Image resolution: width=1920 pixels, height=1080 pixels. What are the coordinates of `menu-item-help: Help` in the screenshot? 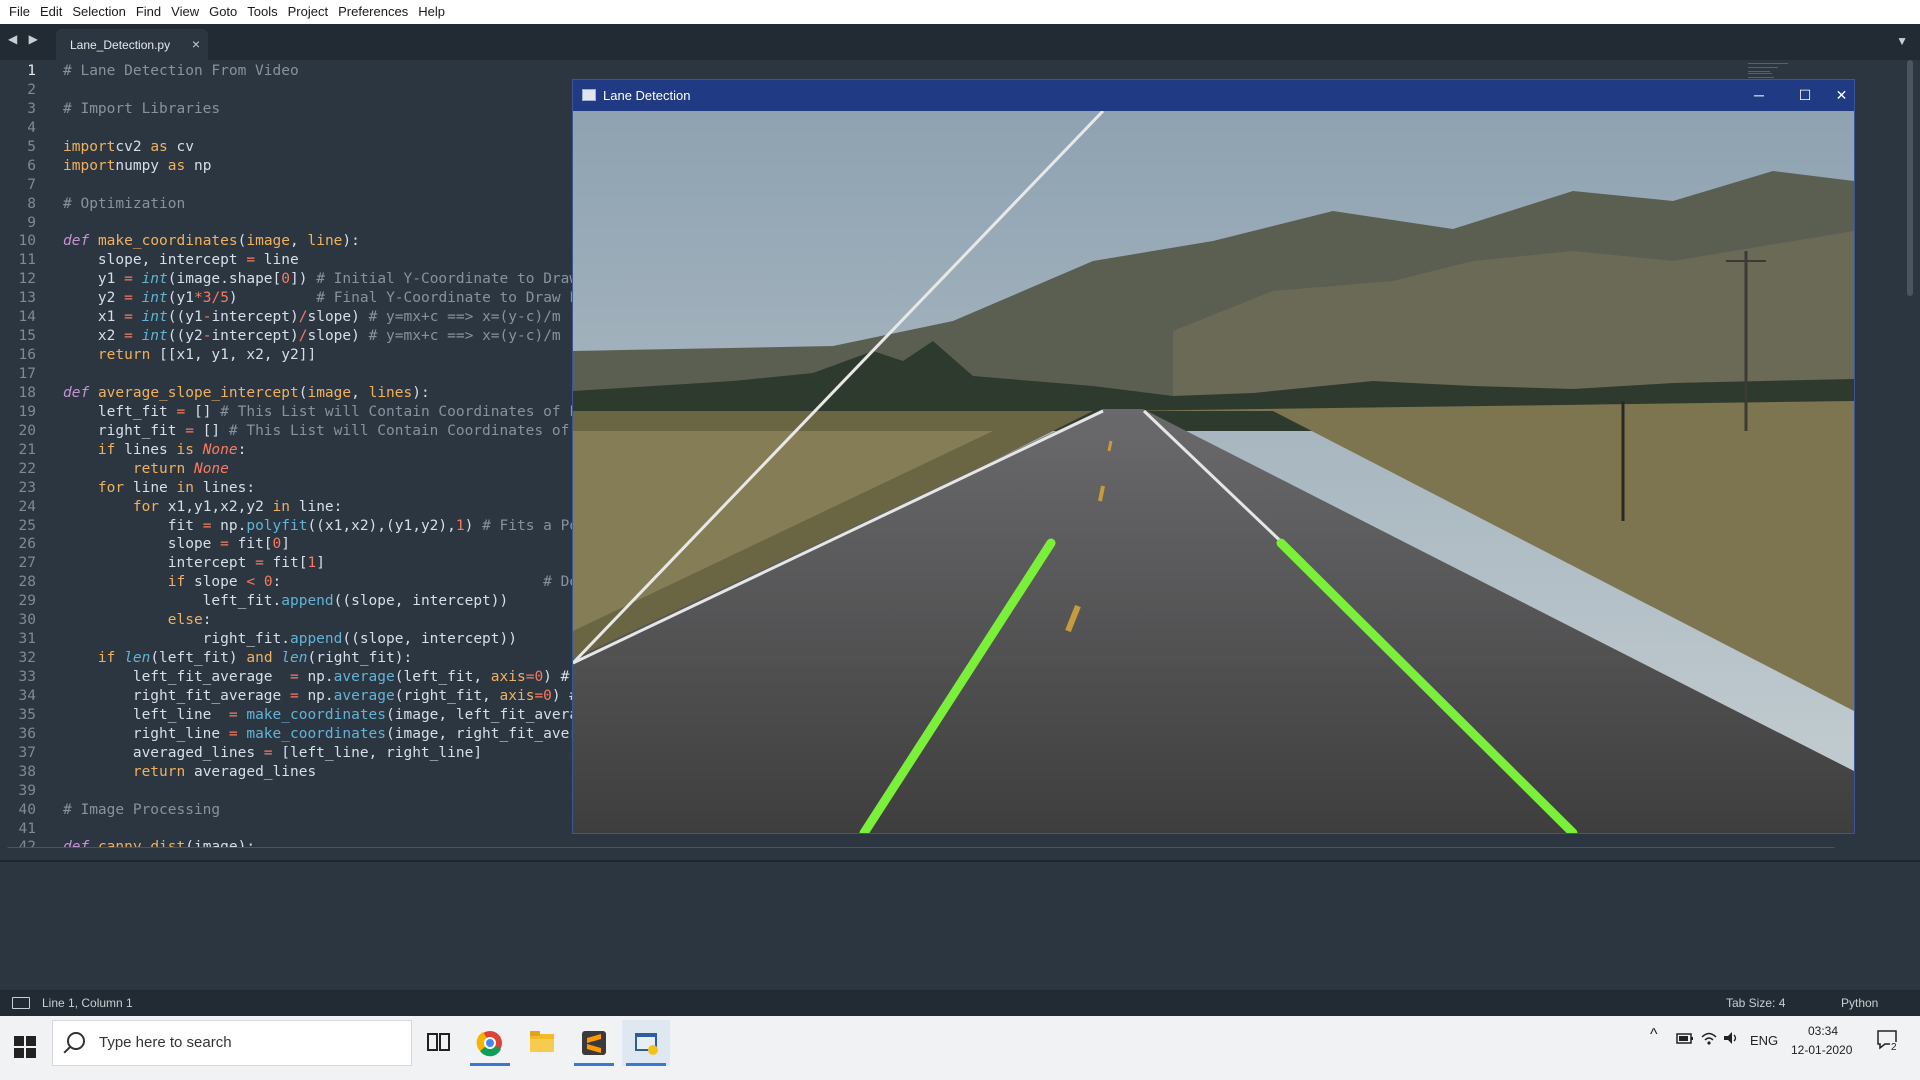 It's located at (431, 12).